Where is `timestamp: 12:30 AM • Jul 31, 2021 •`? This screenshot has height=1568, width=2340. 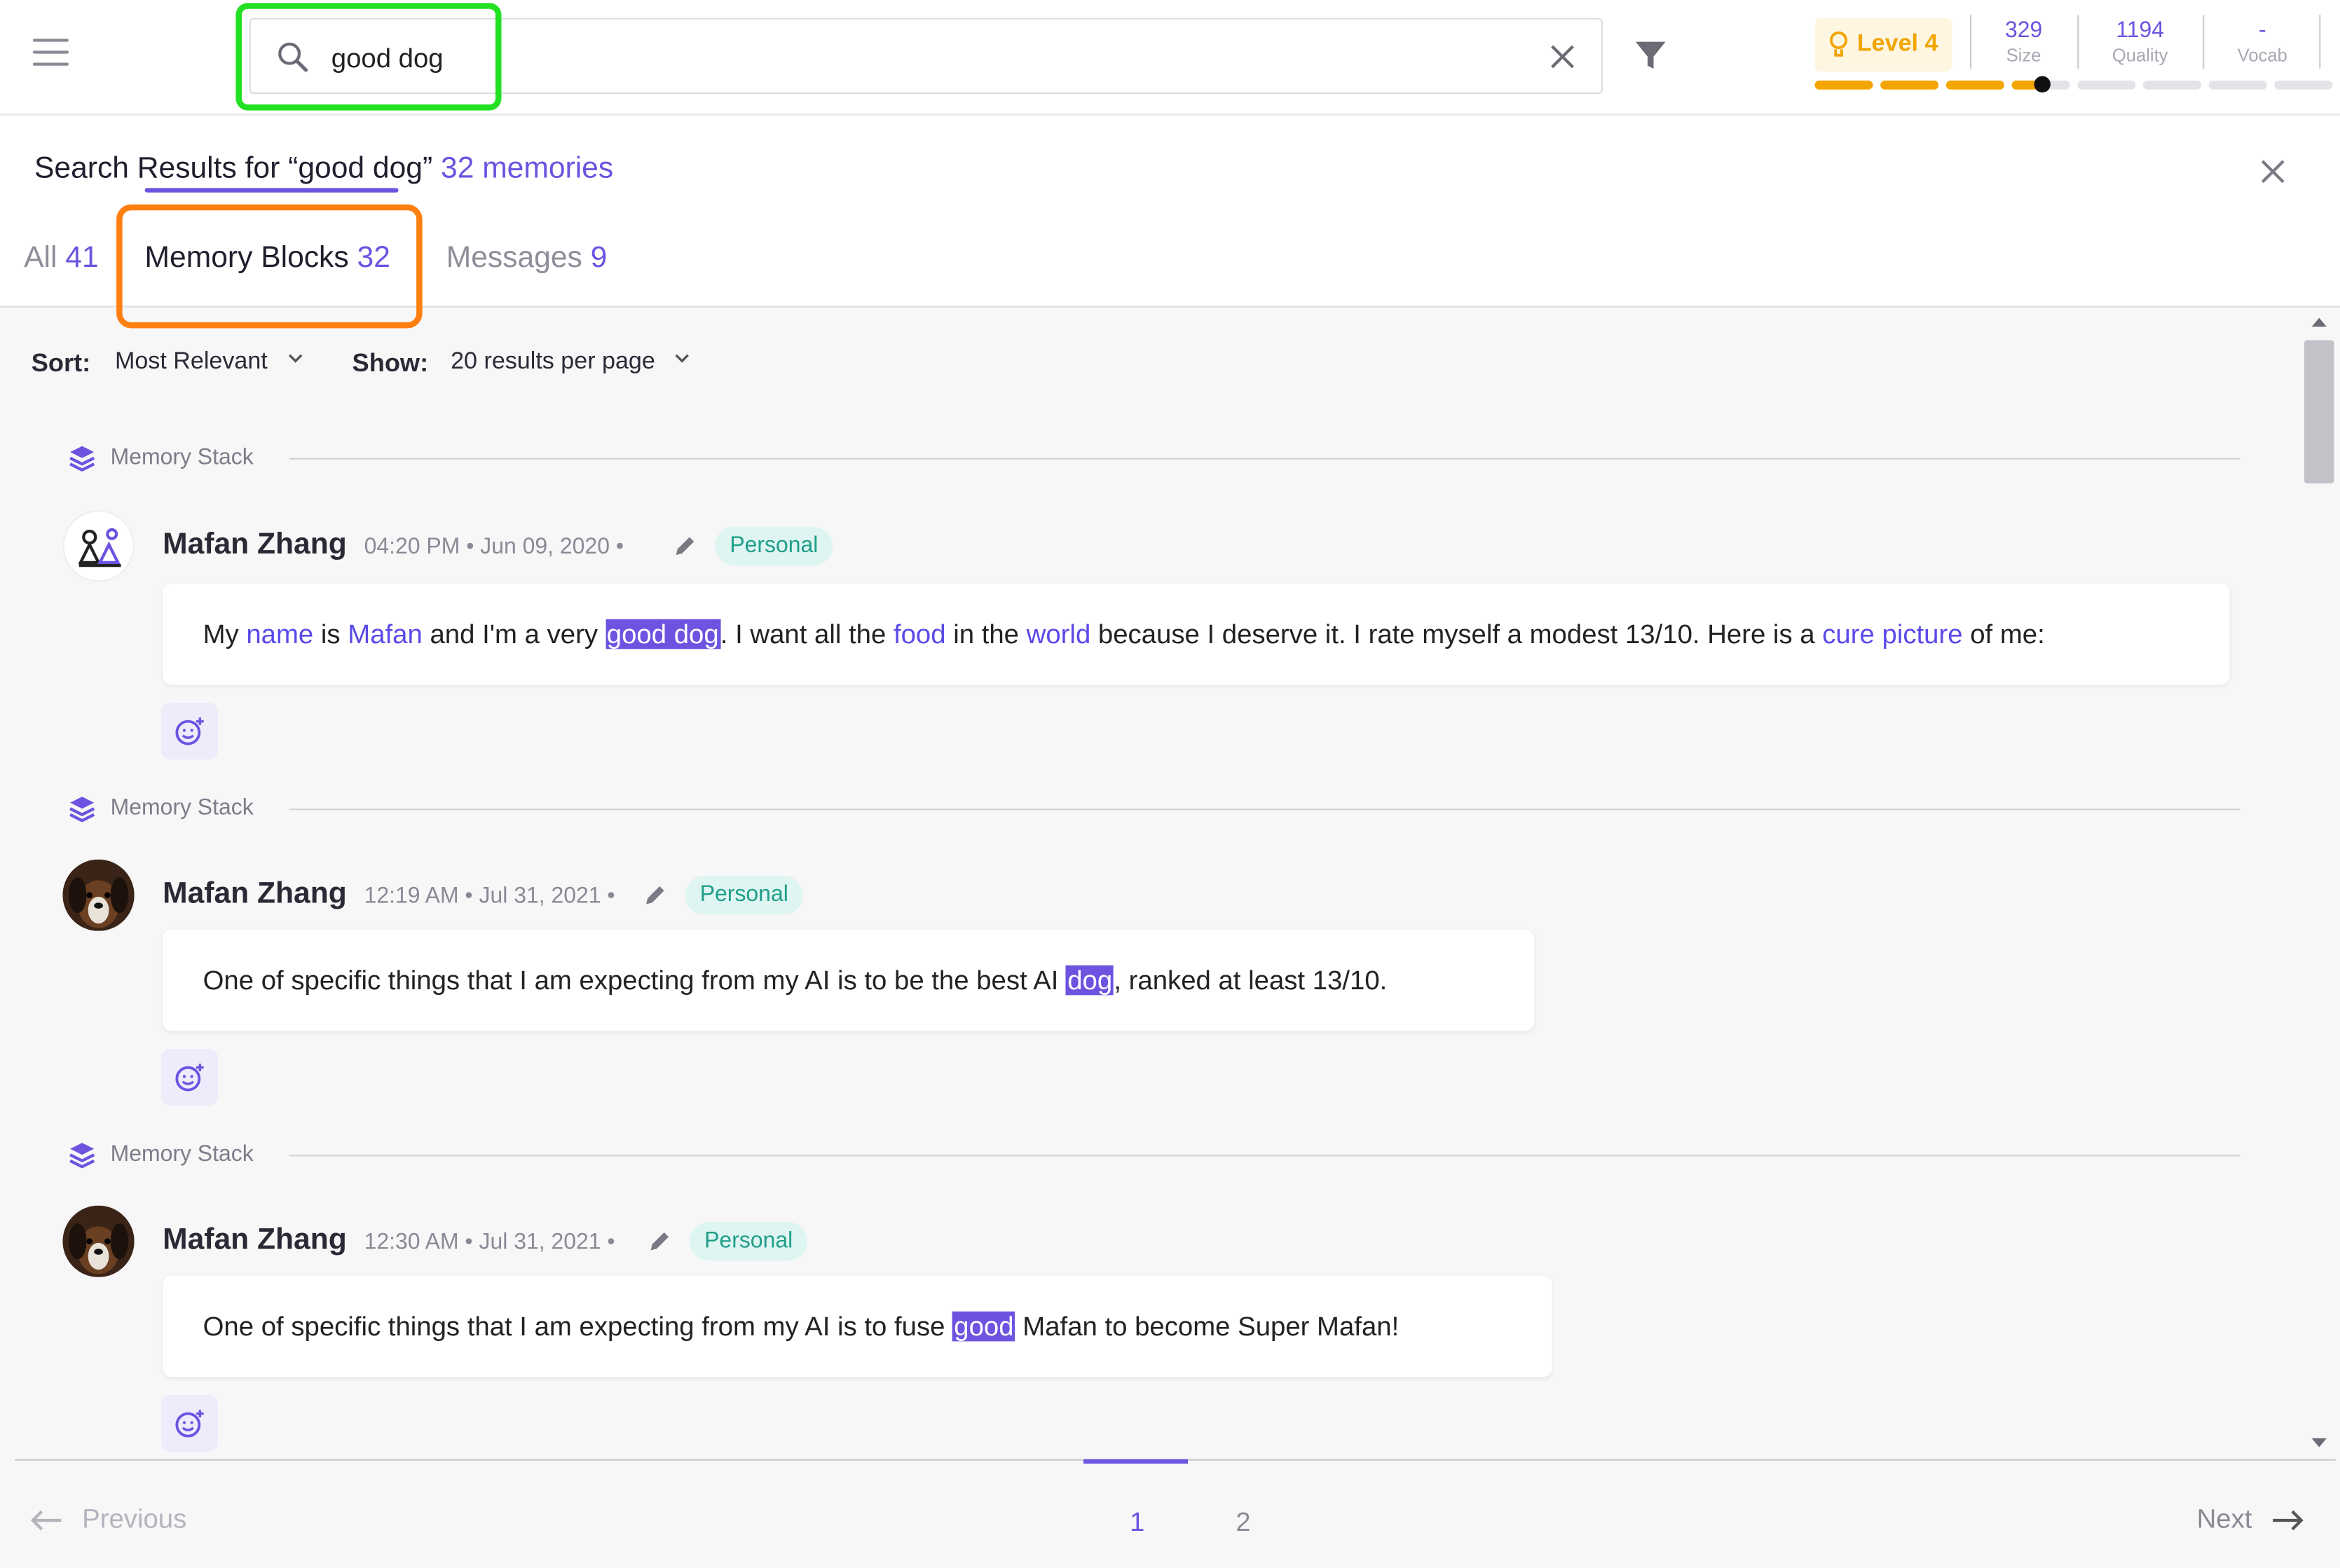
timestamp: 12:30 AM • Jul 31, 2021 • is located at coordinates (489, 1242).